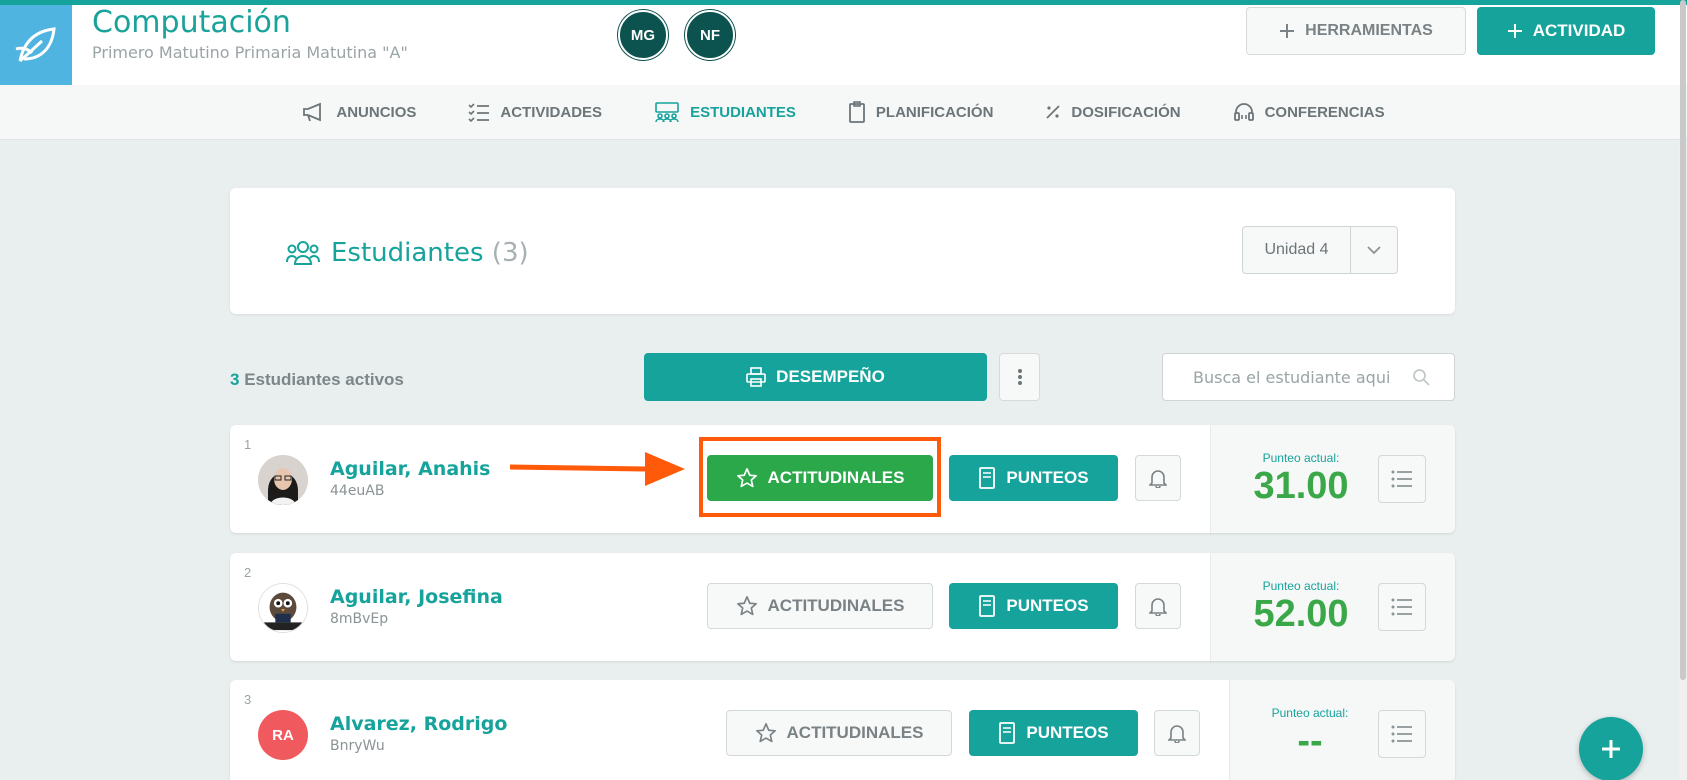 The image size is (1687, 780). I want to click on clipboard-icon, so click(857, 112).